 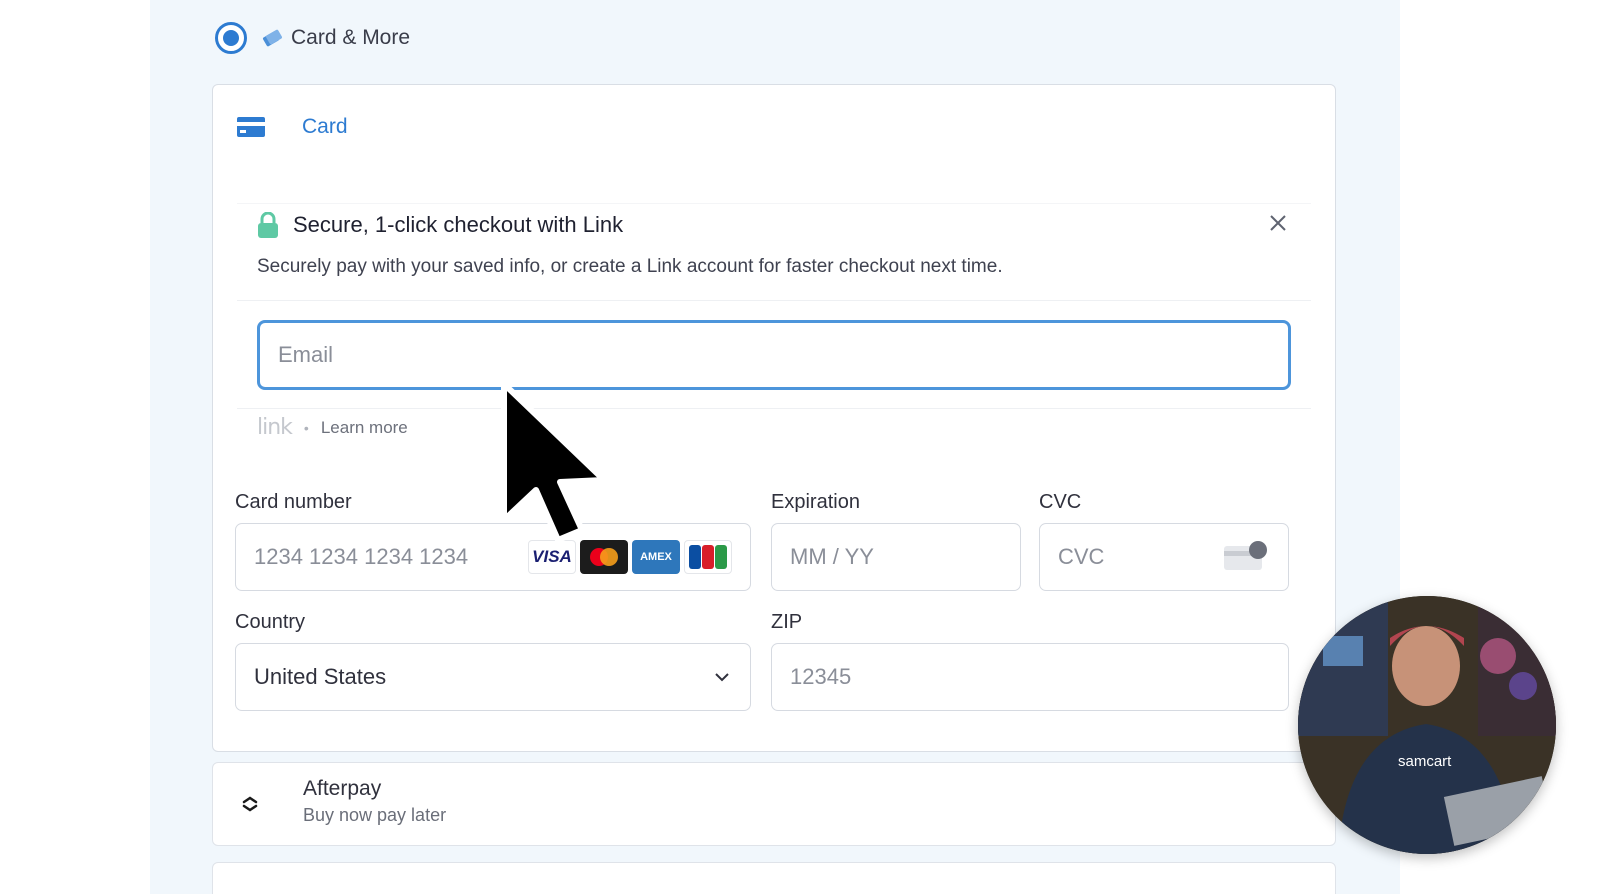 I want to click on credit-card-icon, so click(x=251, y=127).